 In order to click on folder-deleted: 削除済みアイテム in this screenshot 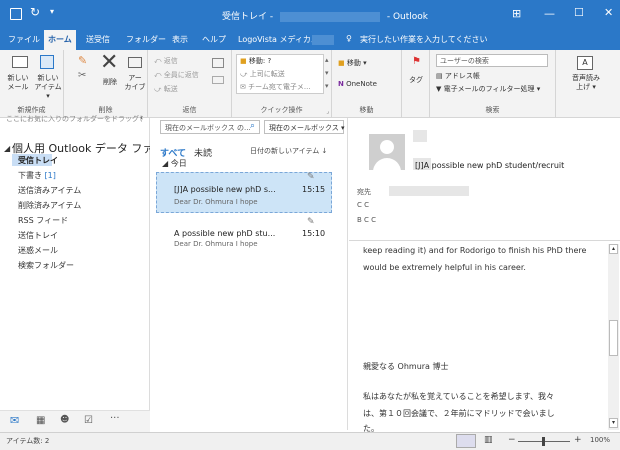, I will do `click(49, 205)`.